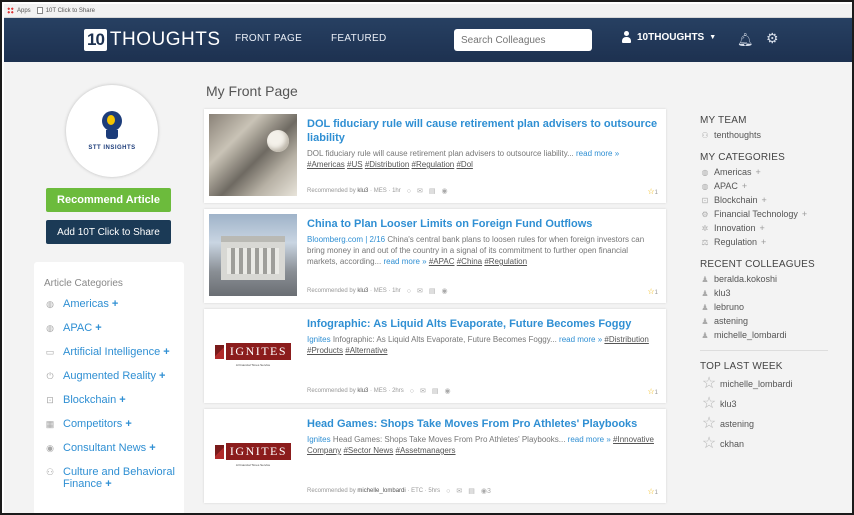 This screenshot has height=515, width=854. Describe the element at coordinates (108, 200) in the screenshot. I see `recommend-article-button: Recommend Article` at that location.